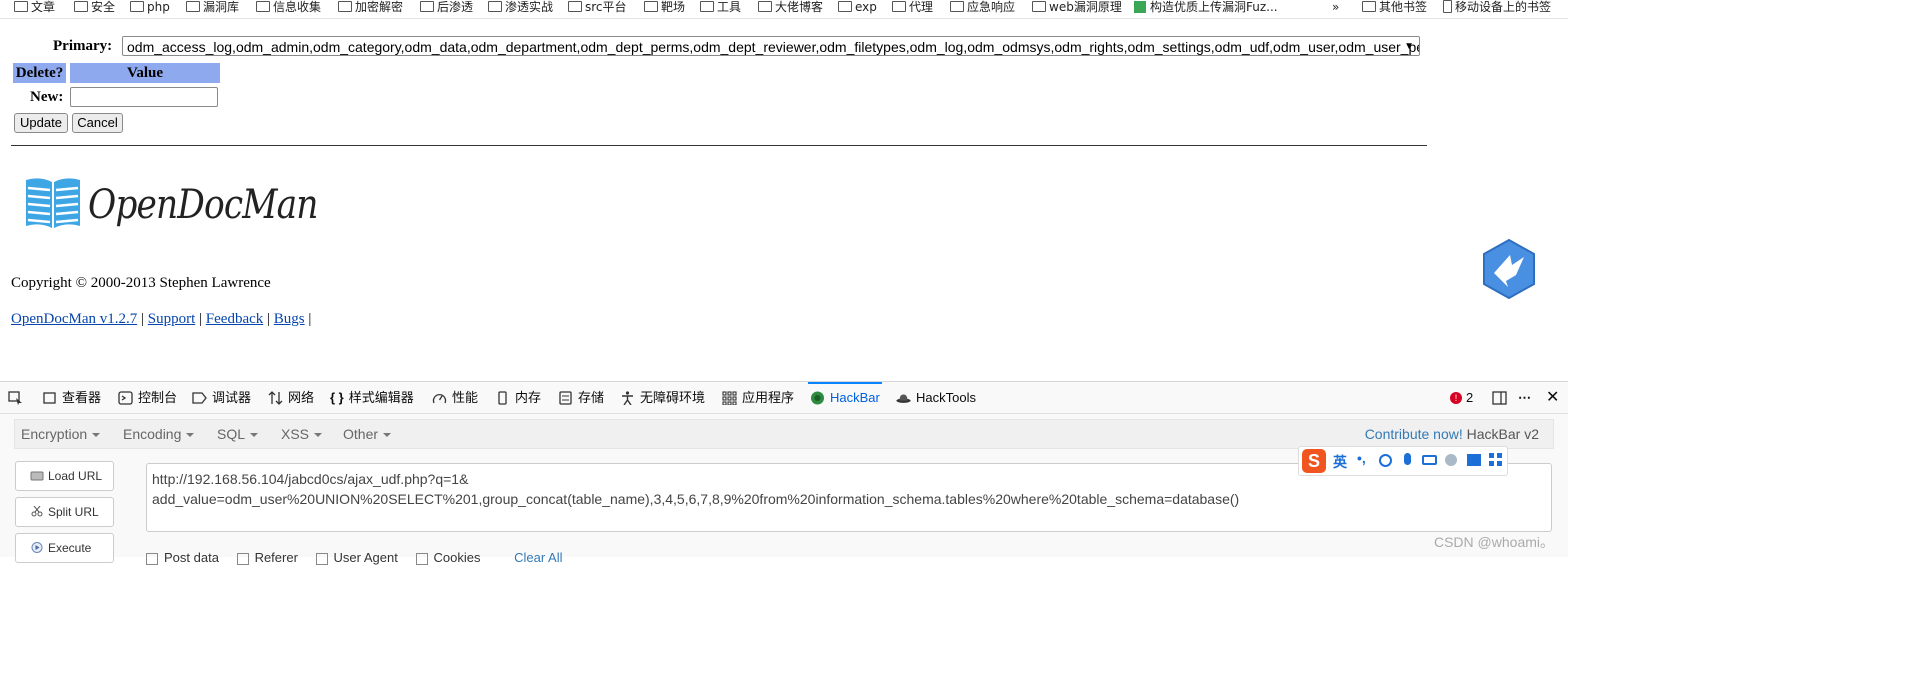  Describe the element at coordinates (125, 397) in the screenshot. I see `console-icon` at that location.